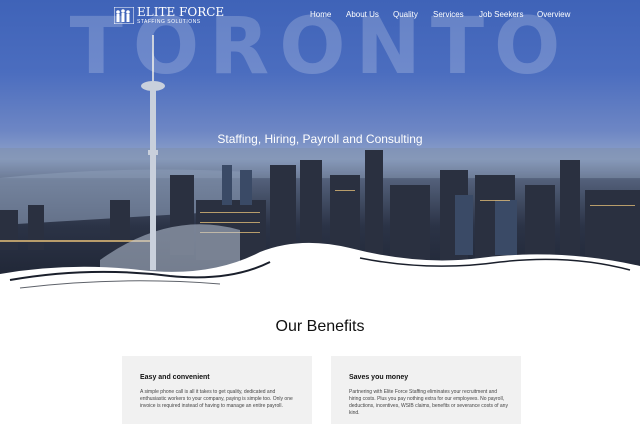  I want to click on hero-tagline: Staffing, Hiring, Payroll and Consulting, so click(320, 139).